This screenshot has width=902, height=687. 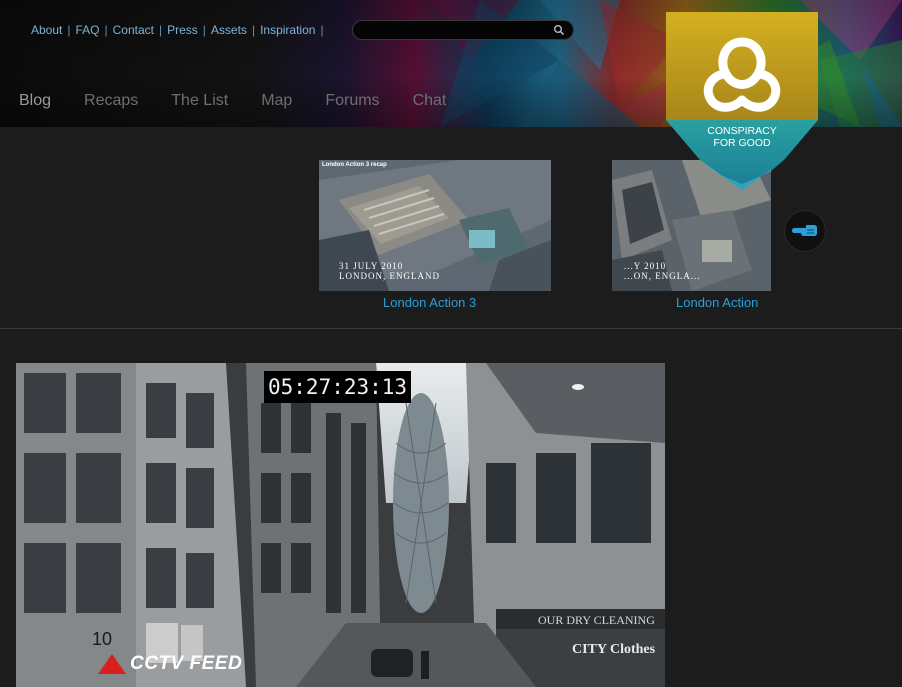 I want to click on search-input, so click(x=448, y=31).